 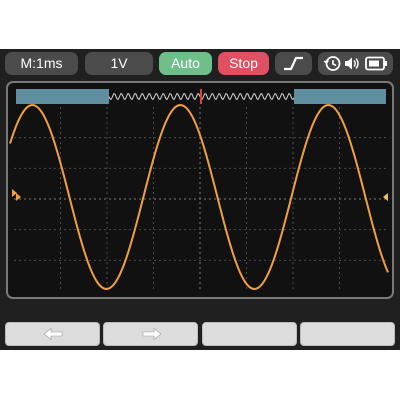 I want to click on speaker-icon, so click(x=352, y=63).